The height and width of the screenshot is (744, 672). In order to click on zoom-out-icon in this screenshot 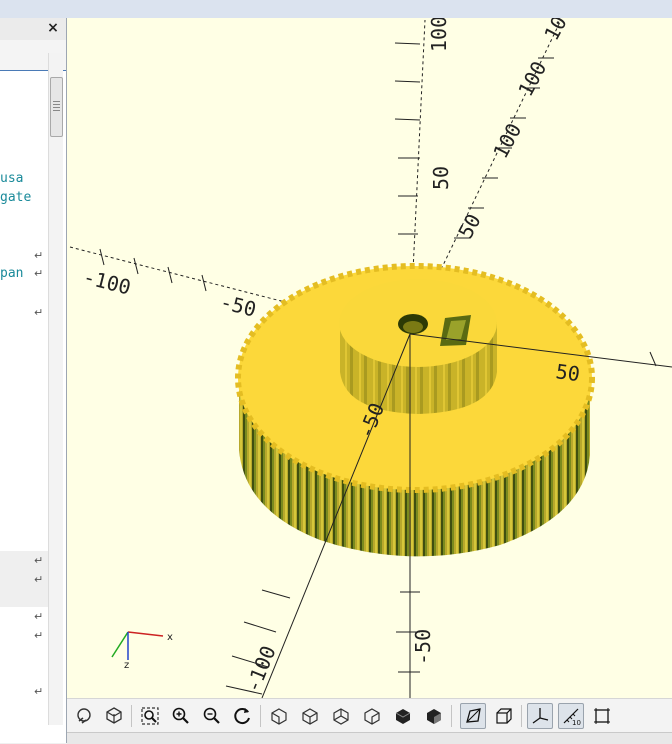, I will do `click(211, 715)`.